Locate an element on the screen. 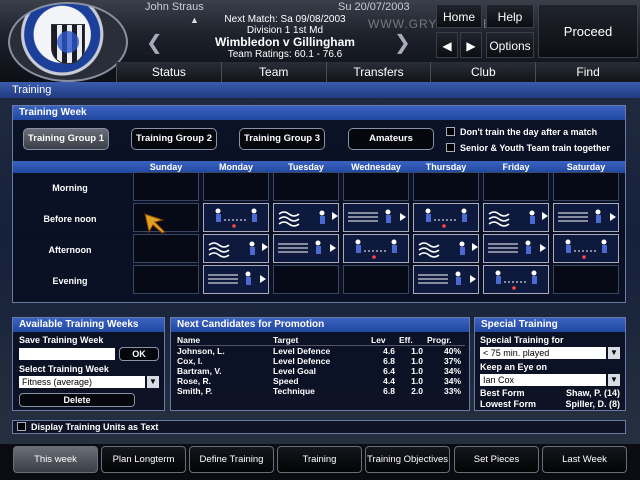 Image resolution: width=640 pixels, height=480 pixels. lowest-form-label: Lowest Form is located at coordinates (508, 404).